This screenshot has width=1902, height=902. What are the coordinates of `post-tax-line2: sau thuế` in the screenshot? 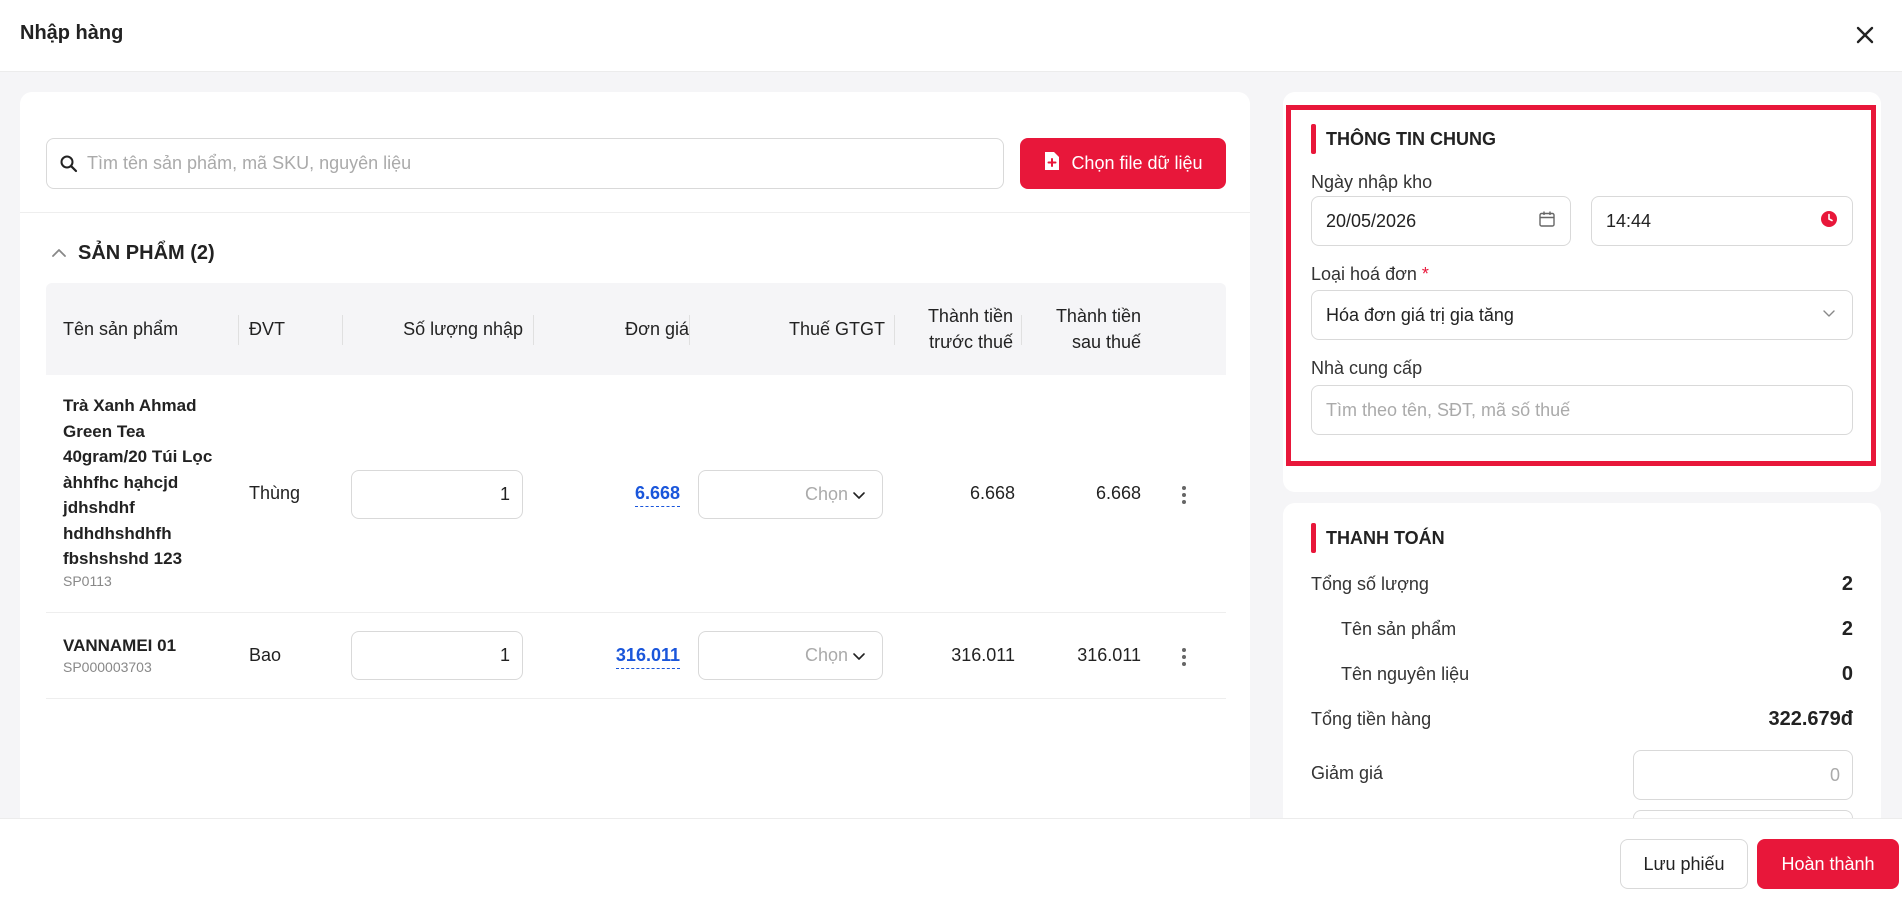 It's located at (1106, 342).